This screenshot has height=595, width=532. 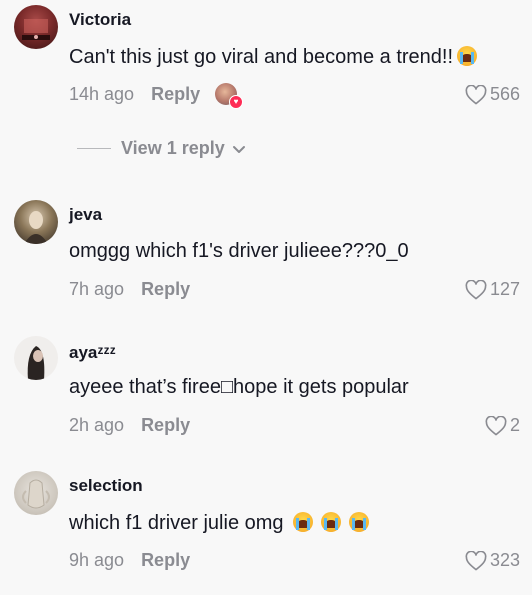 What do you see at coordinates (238, 149) in the screenshot?
I see `chevron-down-icon` at bounding box center [238, 149].